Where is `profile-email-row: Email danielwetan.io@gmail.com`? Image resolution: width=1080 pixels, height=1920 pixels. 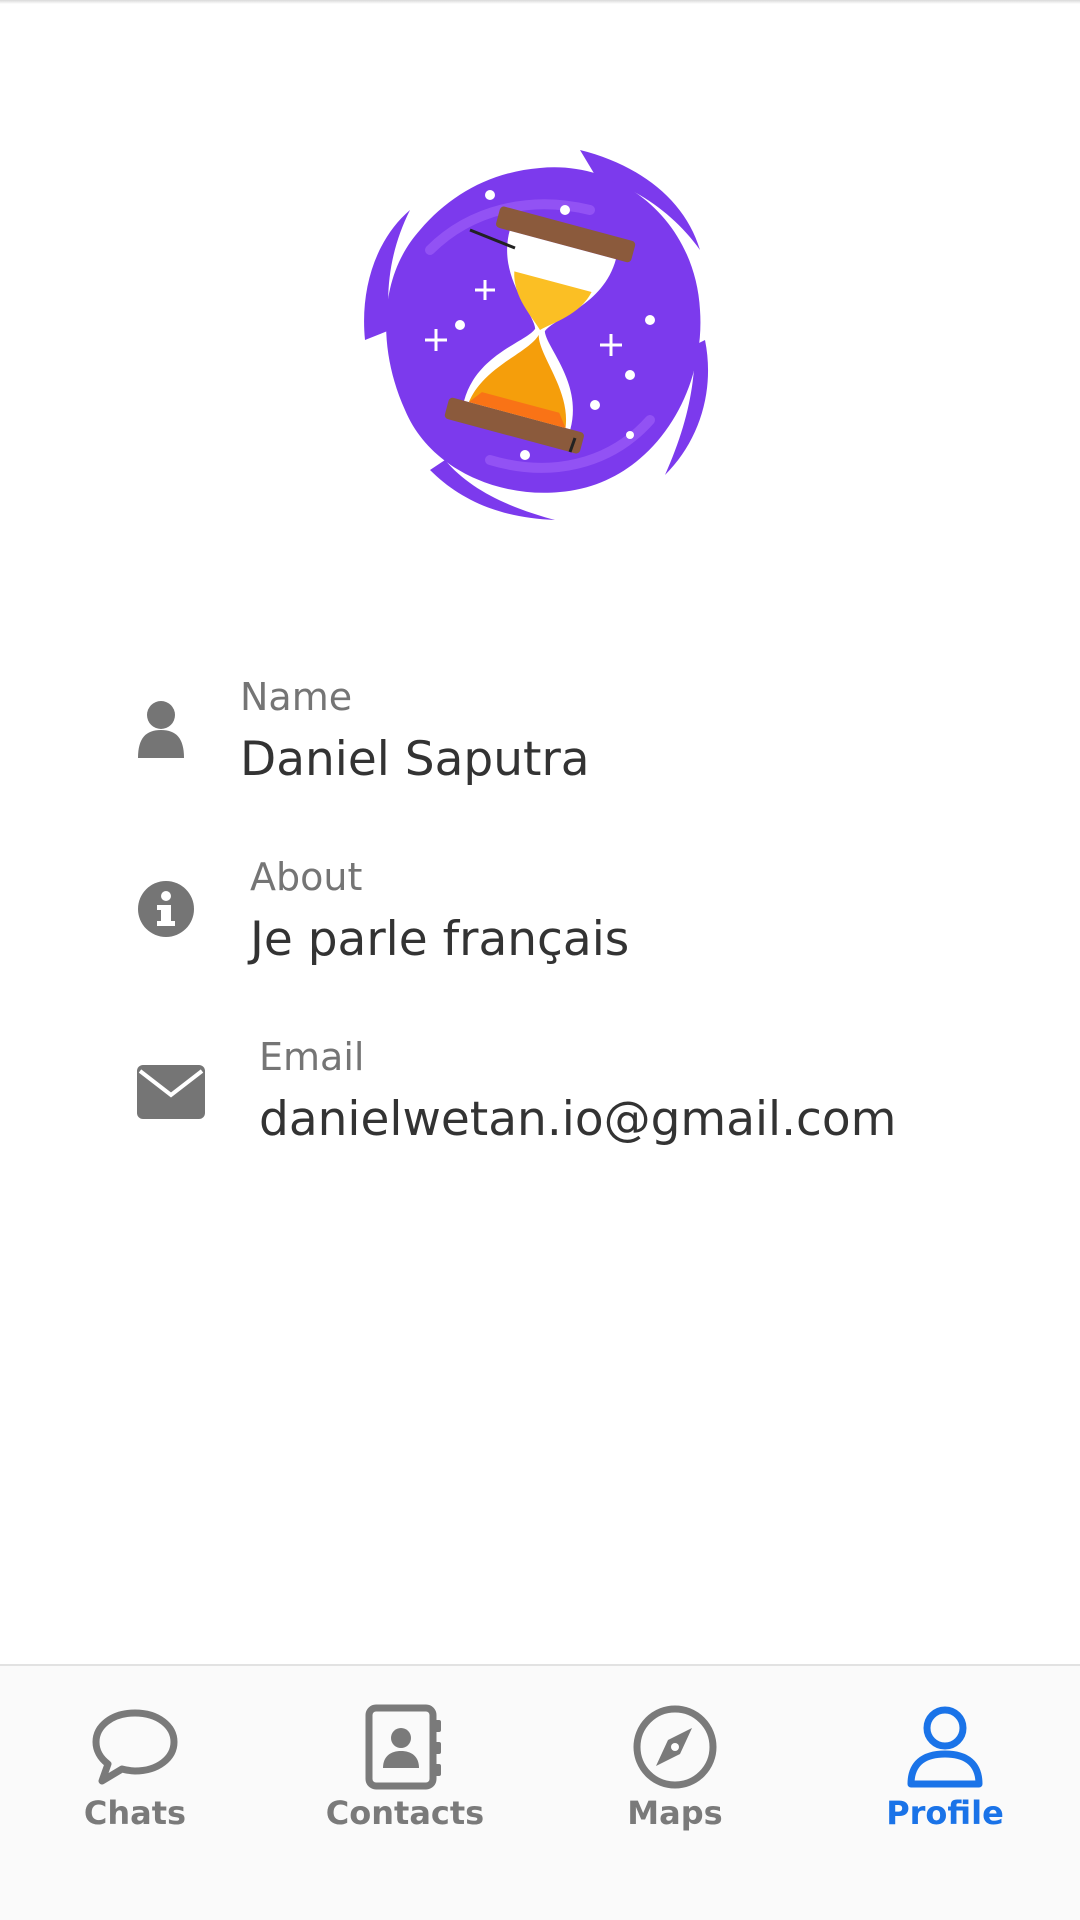
profile-email-row: Email danielwetan.io@gmail.com is located at coordinates (540, 1095).